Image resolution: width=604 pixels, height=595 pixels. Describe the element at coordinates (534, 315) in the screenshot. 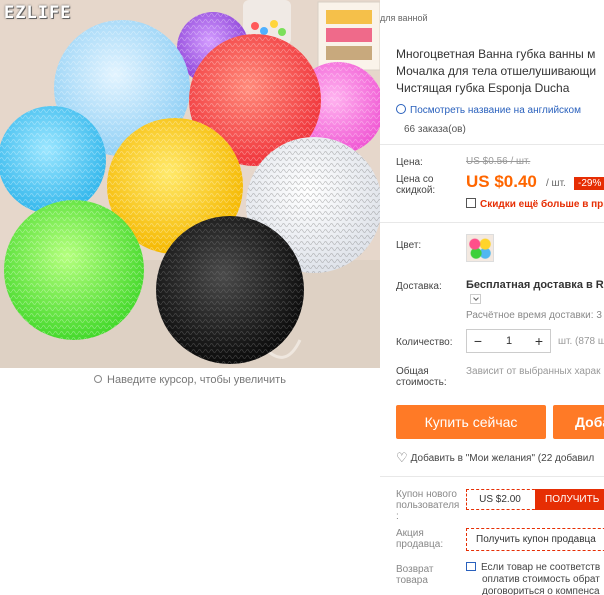

I see `estimated-delivery: Расчётное время доставки: 3` at that location.